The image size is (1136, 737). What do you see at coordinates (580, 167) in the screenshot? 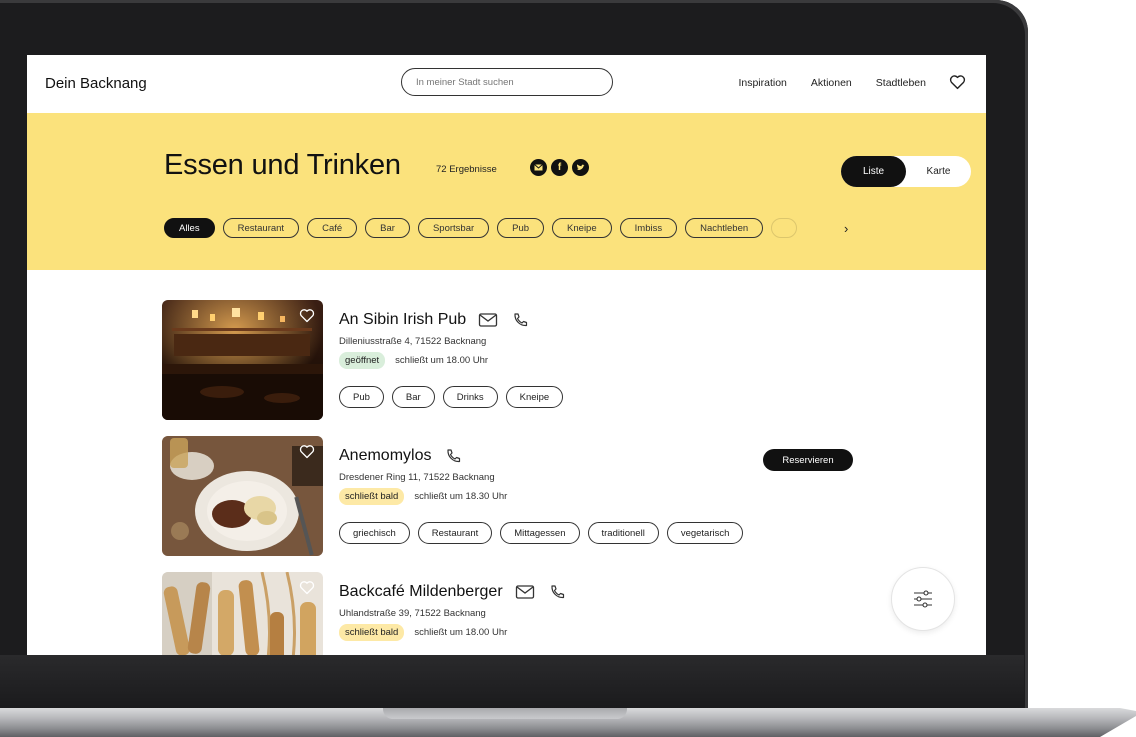
I see `twitter-icon` at bounding box center [580, 167].